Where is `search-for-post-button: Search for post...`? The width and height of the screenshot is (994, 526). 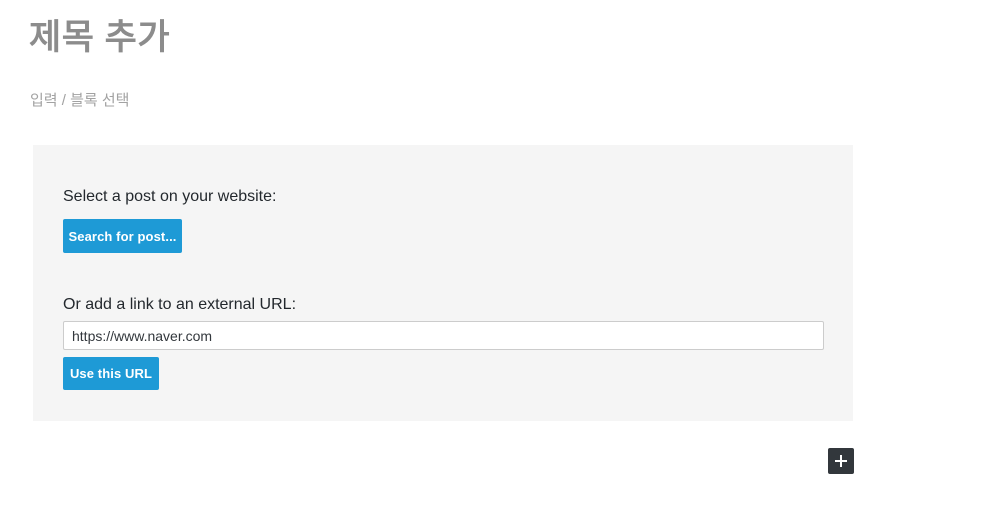 search-for-post-button: Search for post... is located at coordinates (122, 236).